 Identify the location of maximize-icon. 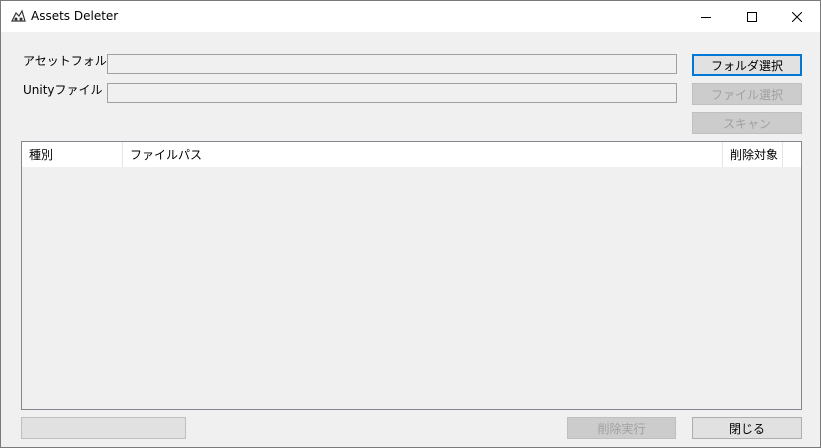
(752, 16).